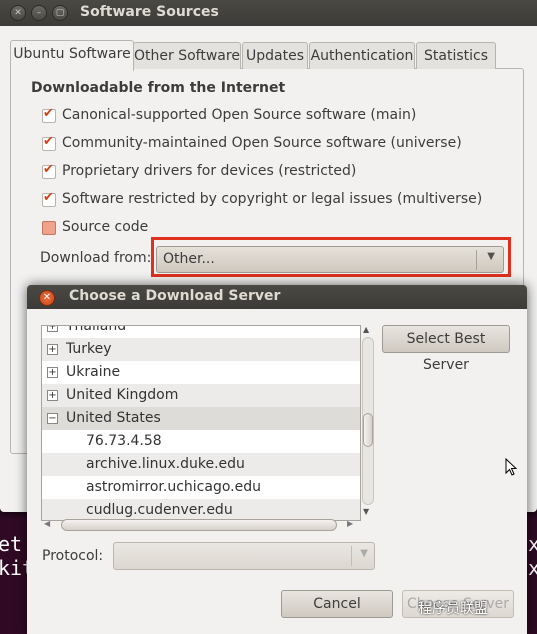 This screenshot has height=634, width=537. I want to click on tree-row-server: astromirror.uchicago.edu, so click(201, 487).